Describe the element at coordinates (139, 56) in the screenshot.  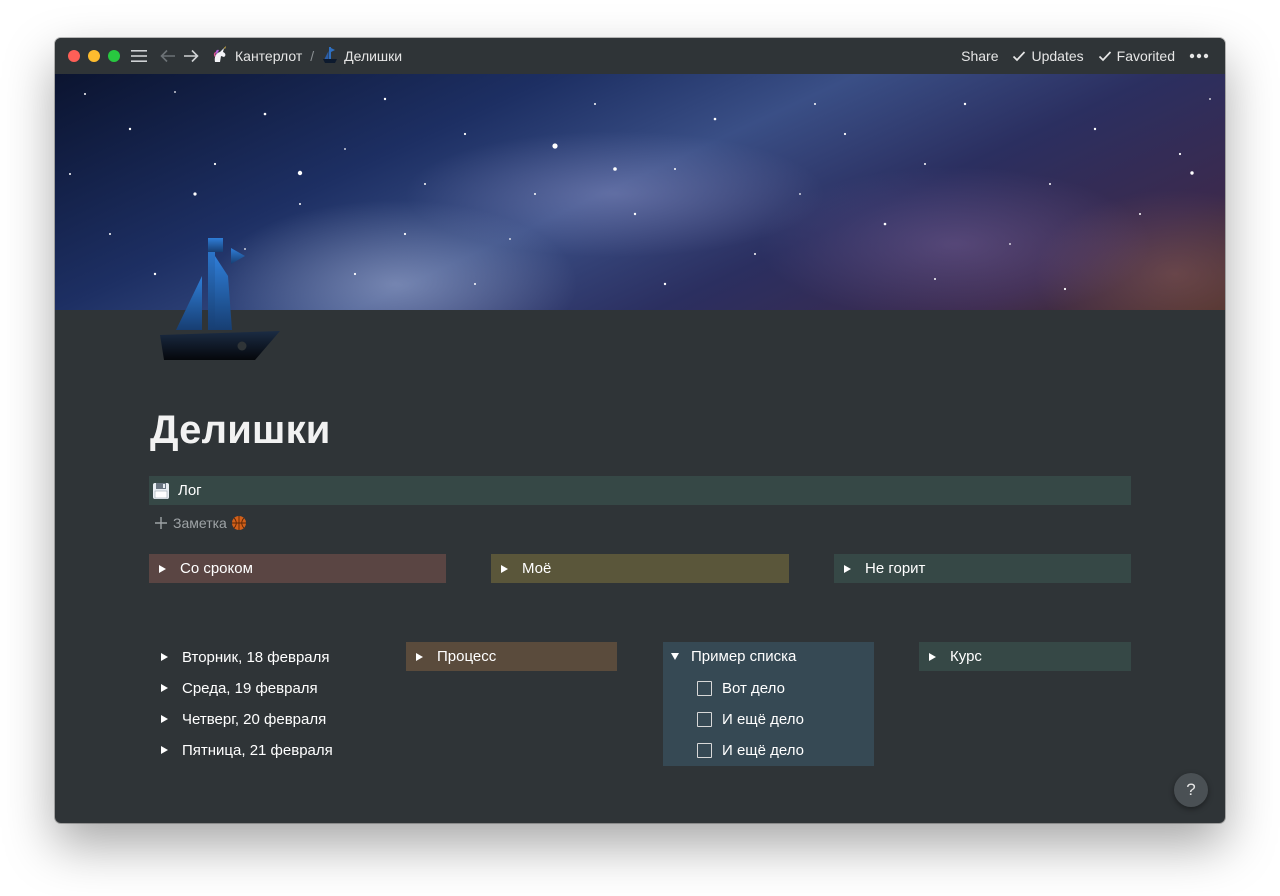
I see `hamburger-menu-icon` at that location.